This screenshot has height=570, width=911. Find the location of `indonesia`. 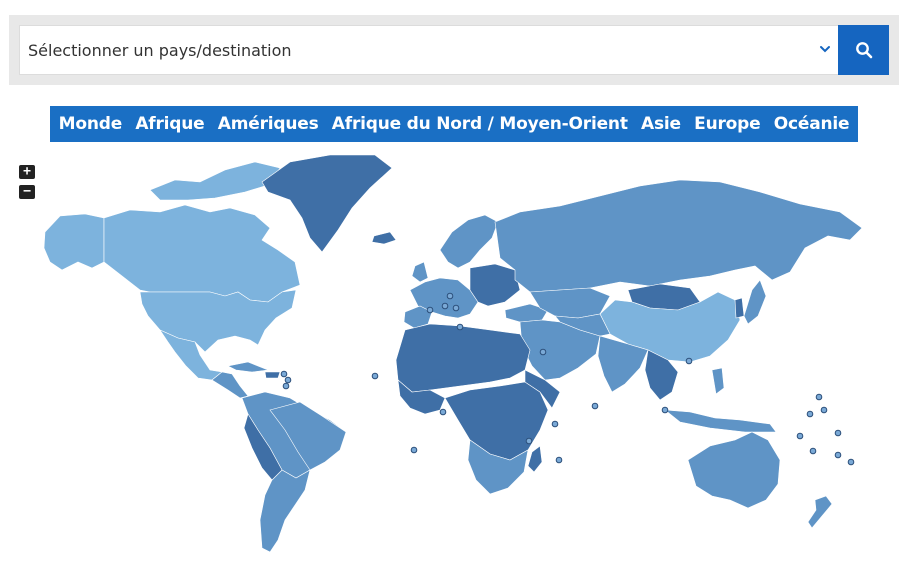

indonesia is located at coordinates (720, 421).